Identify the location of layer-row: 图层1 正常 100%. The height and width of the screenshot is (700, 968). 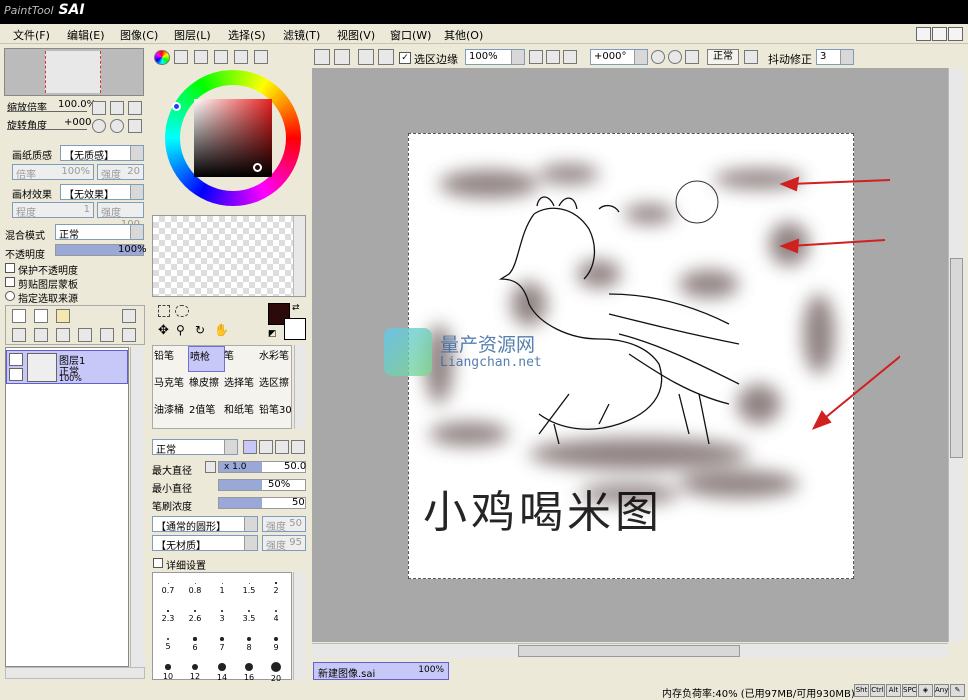
(67, 367).